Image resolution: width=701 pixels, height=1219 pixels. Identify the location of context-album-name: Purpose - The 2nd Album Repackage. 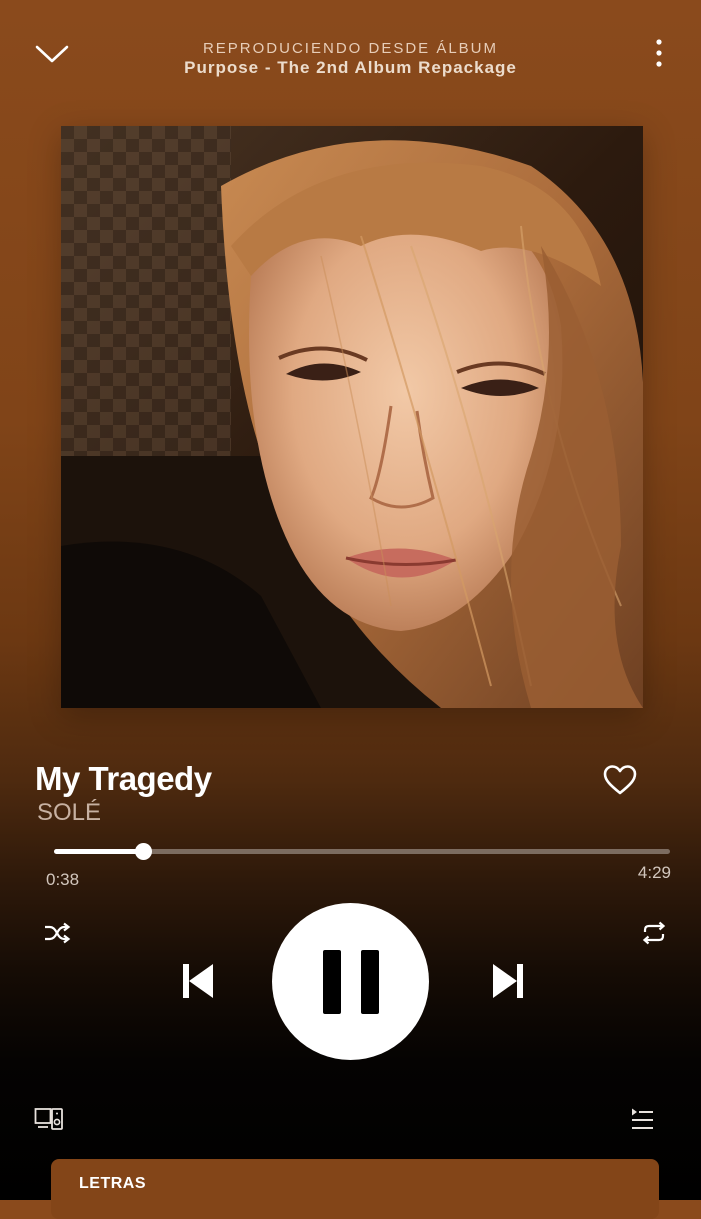
(350, 68).